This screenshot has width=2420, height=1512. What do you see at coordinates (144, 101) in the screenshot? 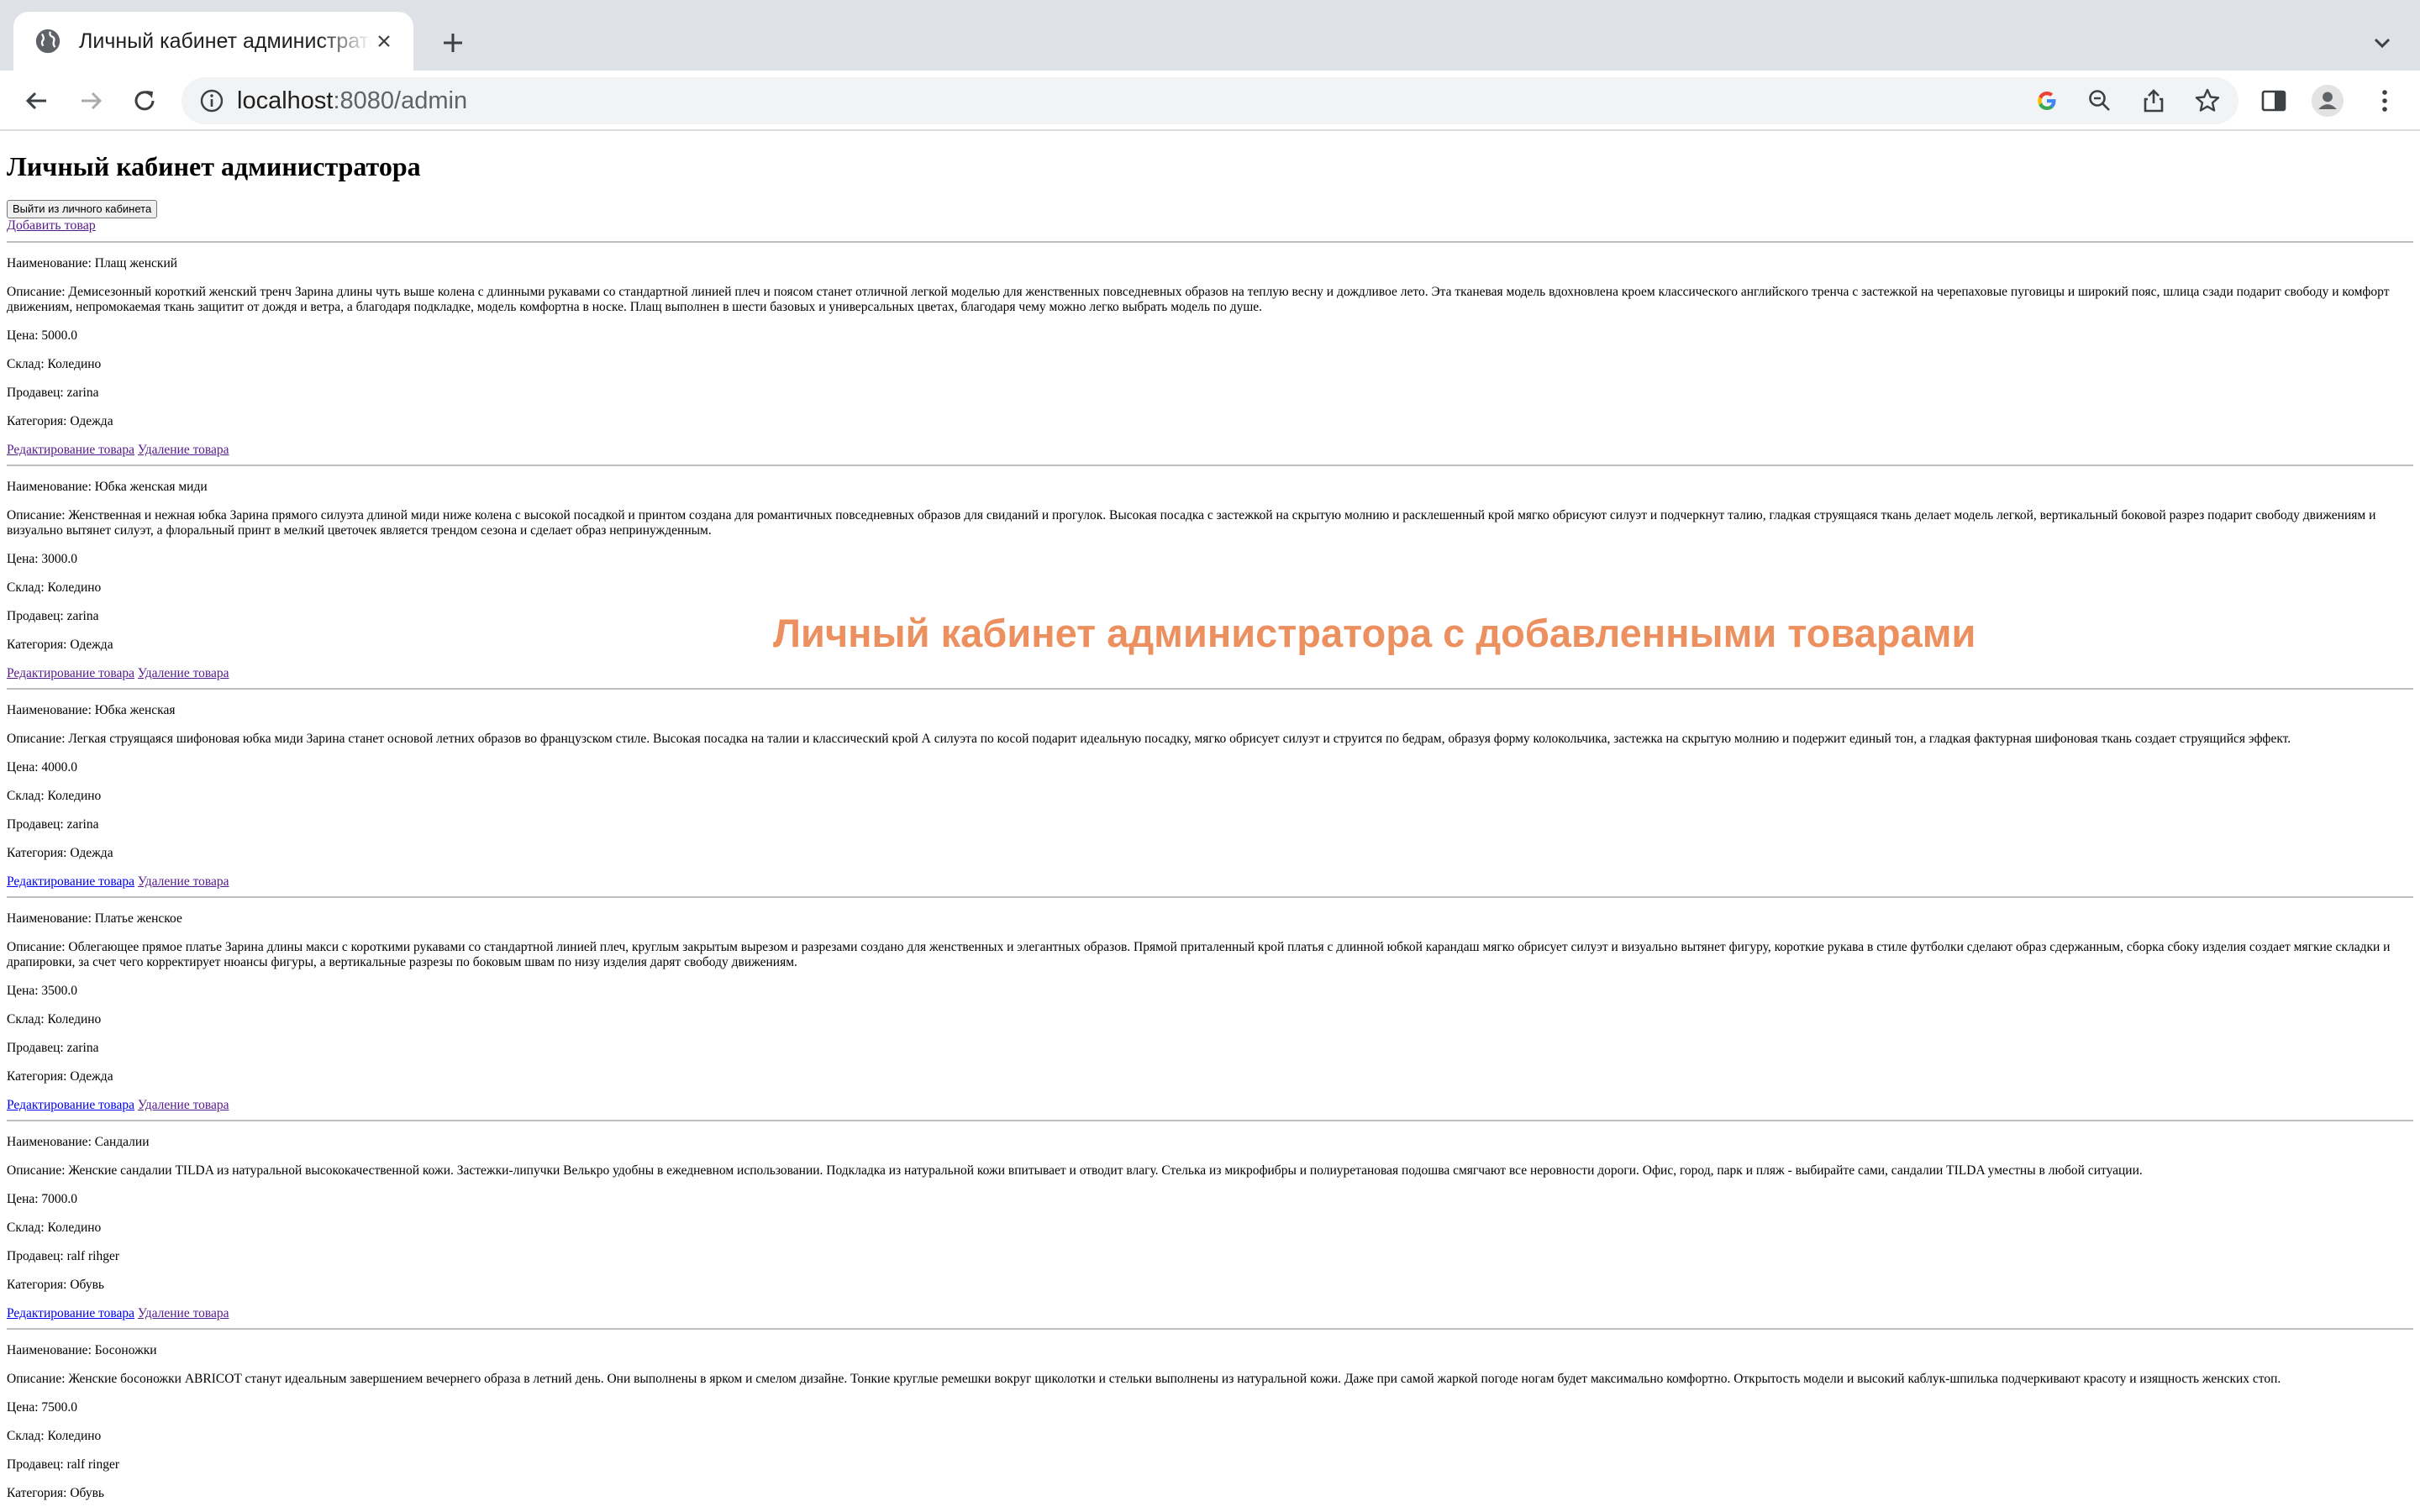
I see `reload-icon` at bounding box center [144, 101].